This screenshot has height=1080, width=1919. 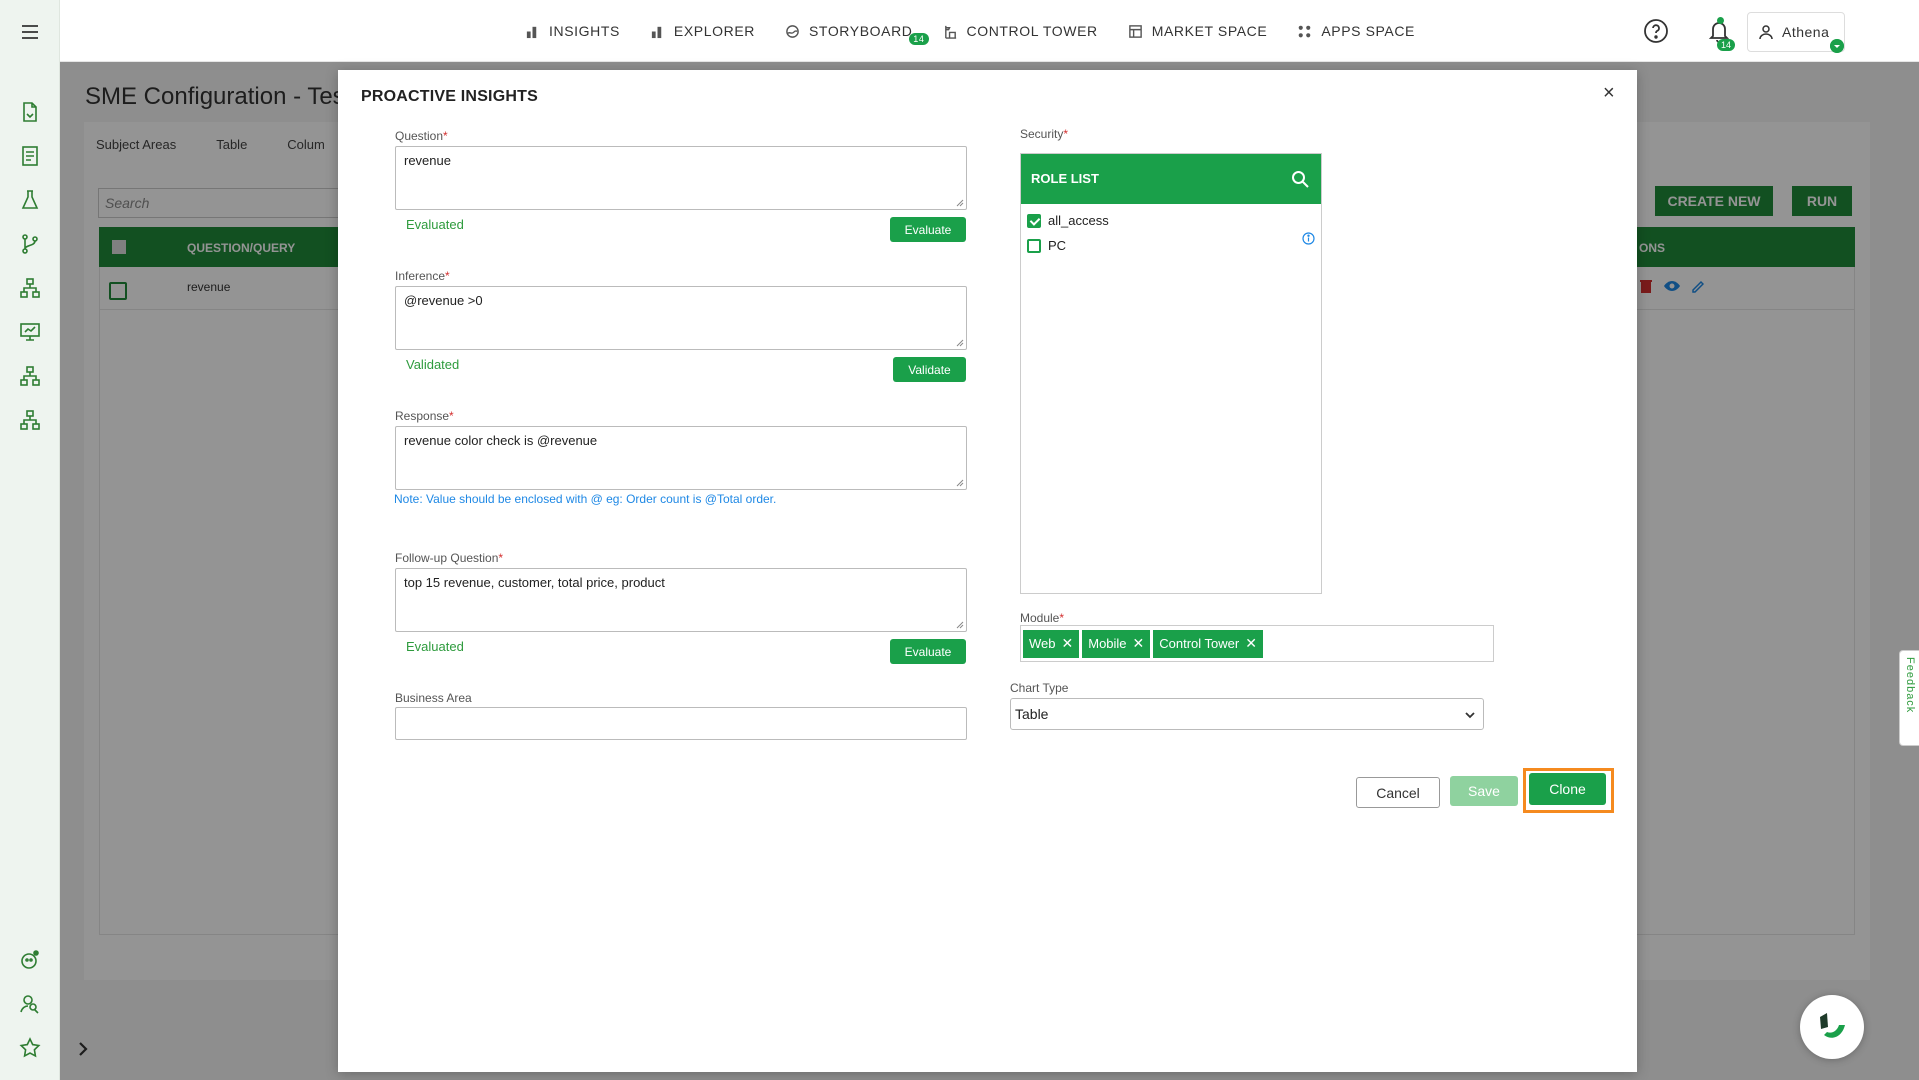 I want to click on role-item-pc: PC, so click(x=1046, y=245).